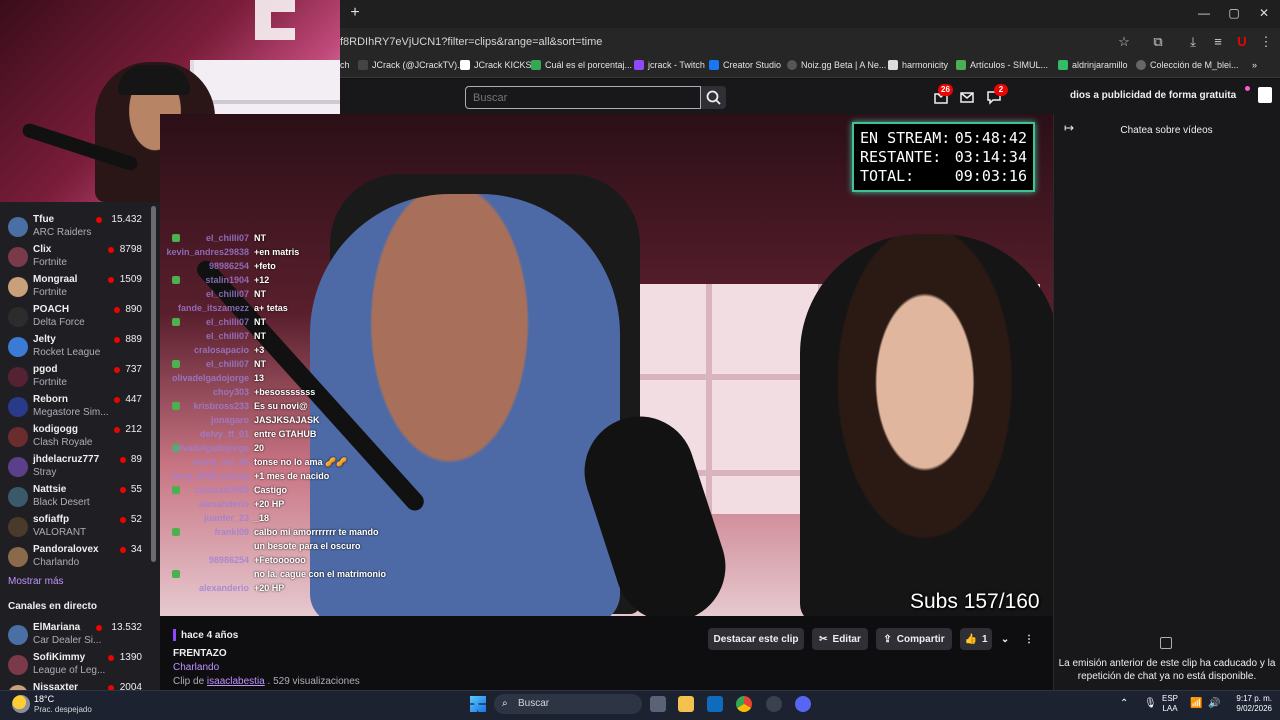 This screenshot has height=720, width=1280. I want to click on bookmarks-overflow-icon: », so click(1254, 65).